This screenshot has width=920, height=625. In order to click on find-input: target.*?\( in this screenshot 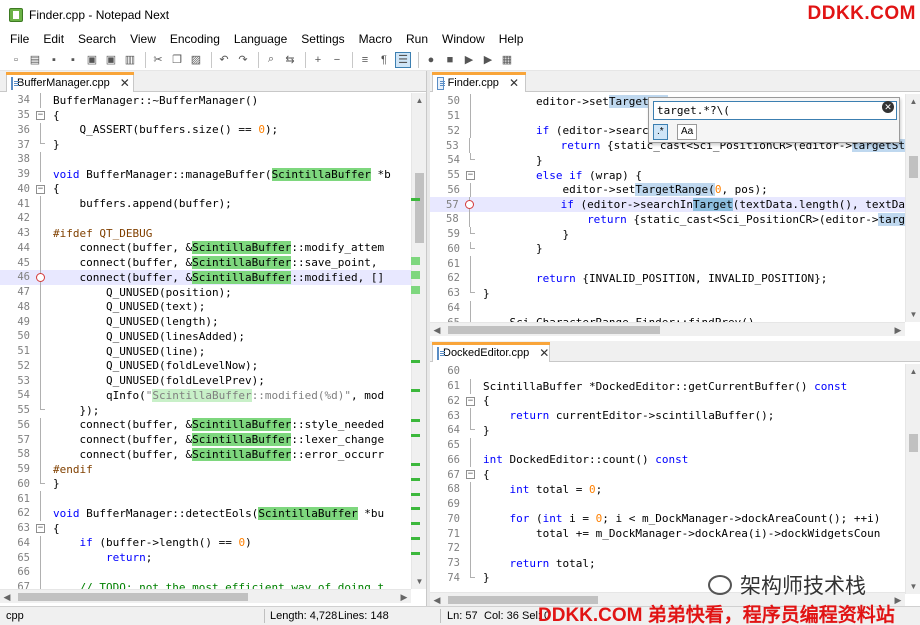, I will do `click(775, 110)`.